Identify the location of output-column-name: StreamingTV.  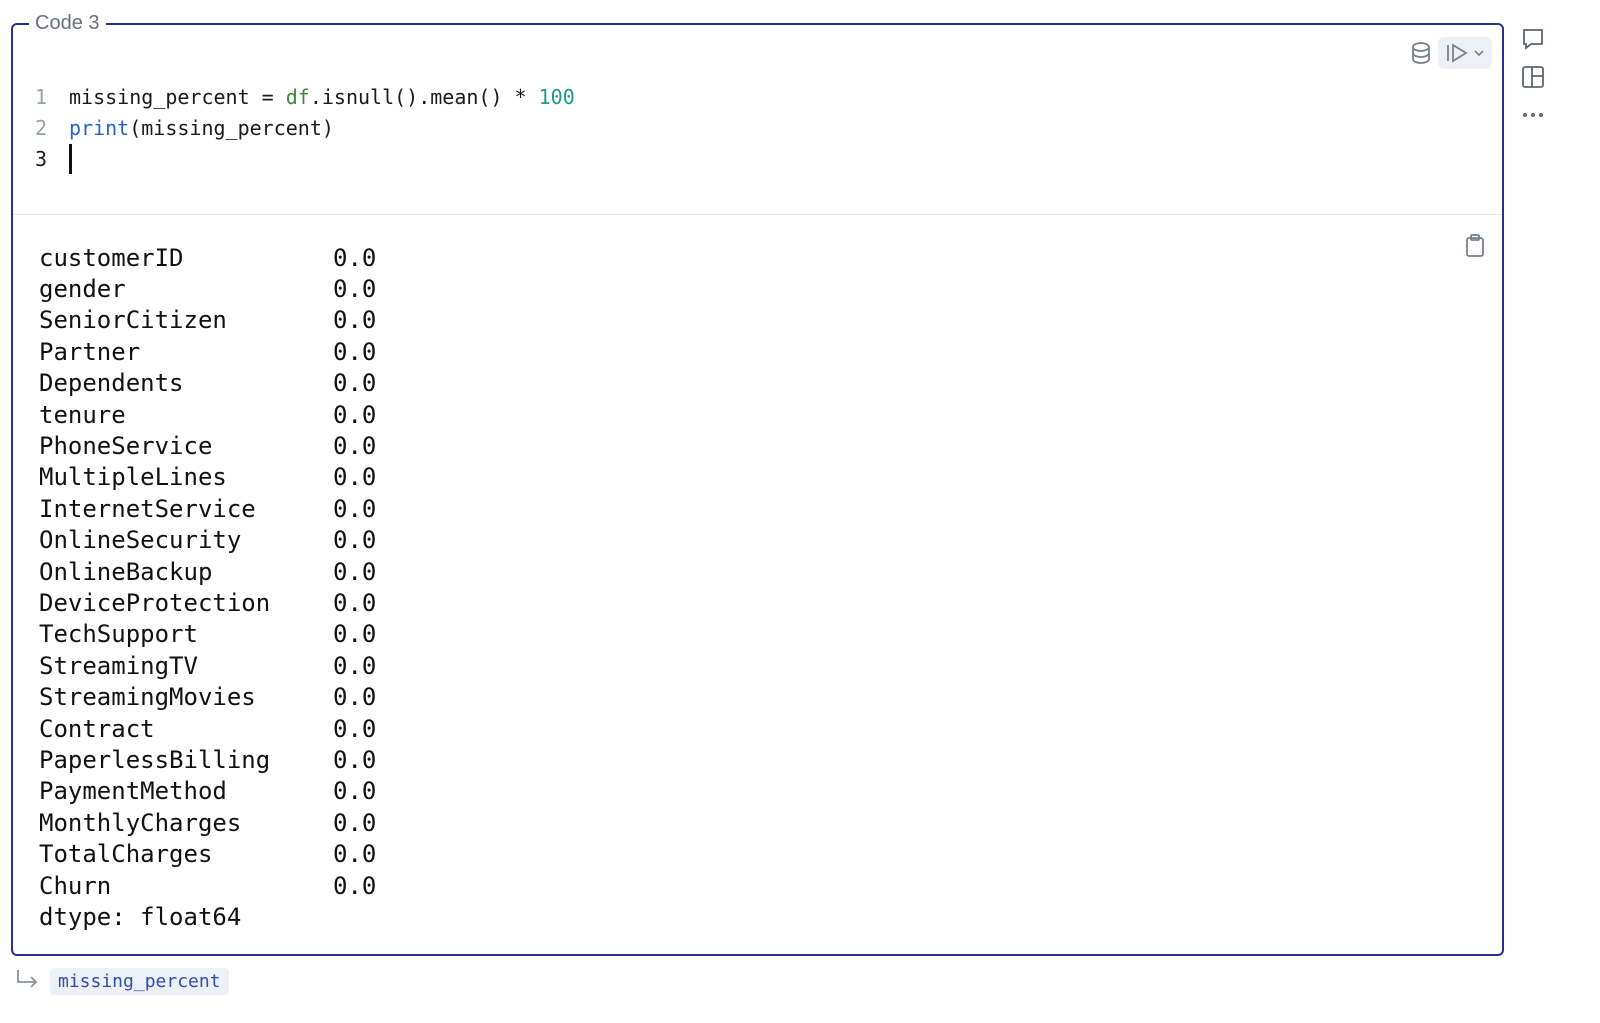
(118, 665).